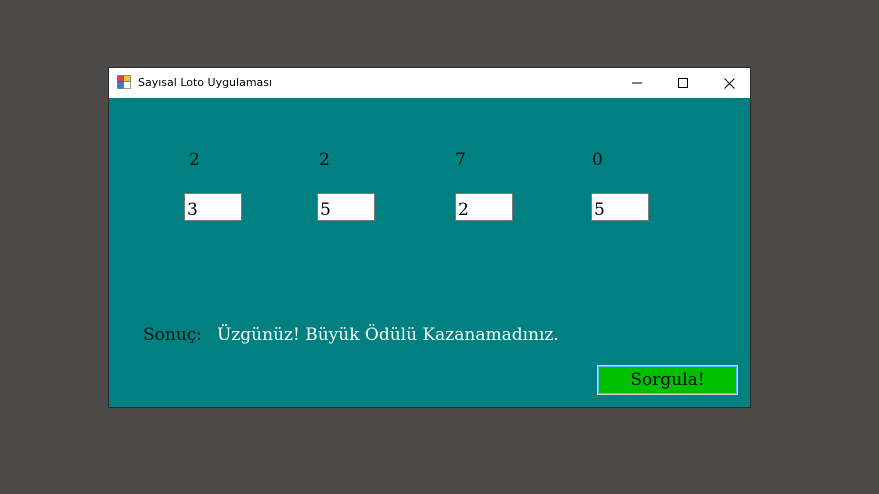  I want to click on result-message: Üzgünüz! Büyük Ödülü Kazanamadınız., so click(388, 335).